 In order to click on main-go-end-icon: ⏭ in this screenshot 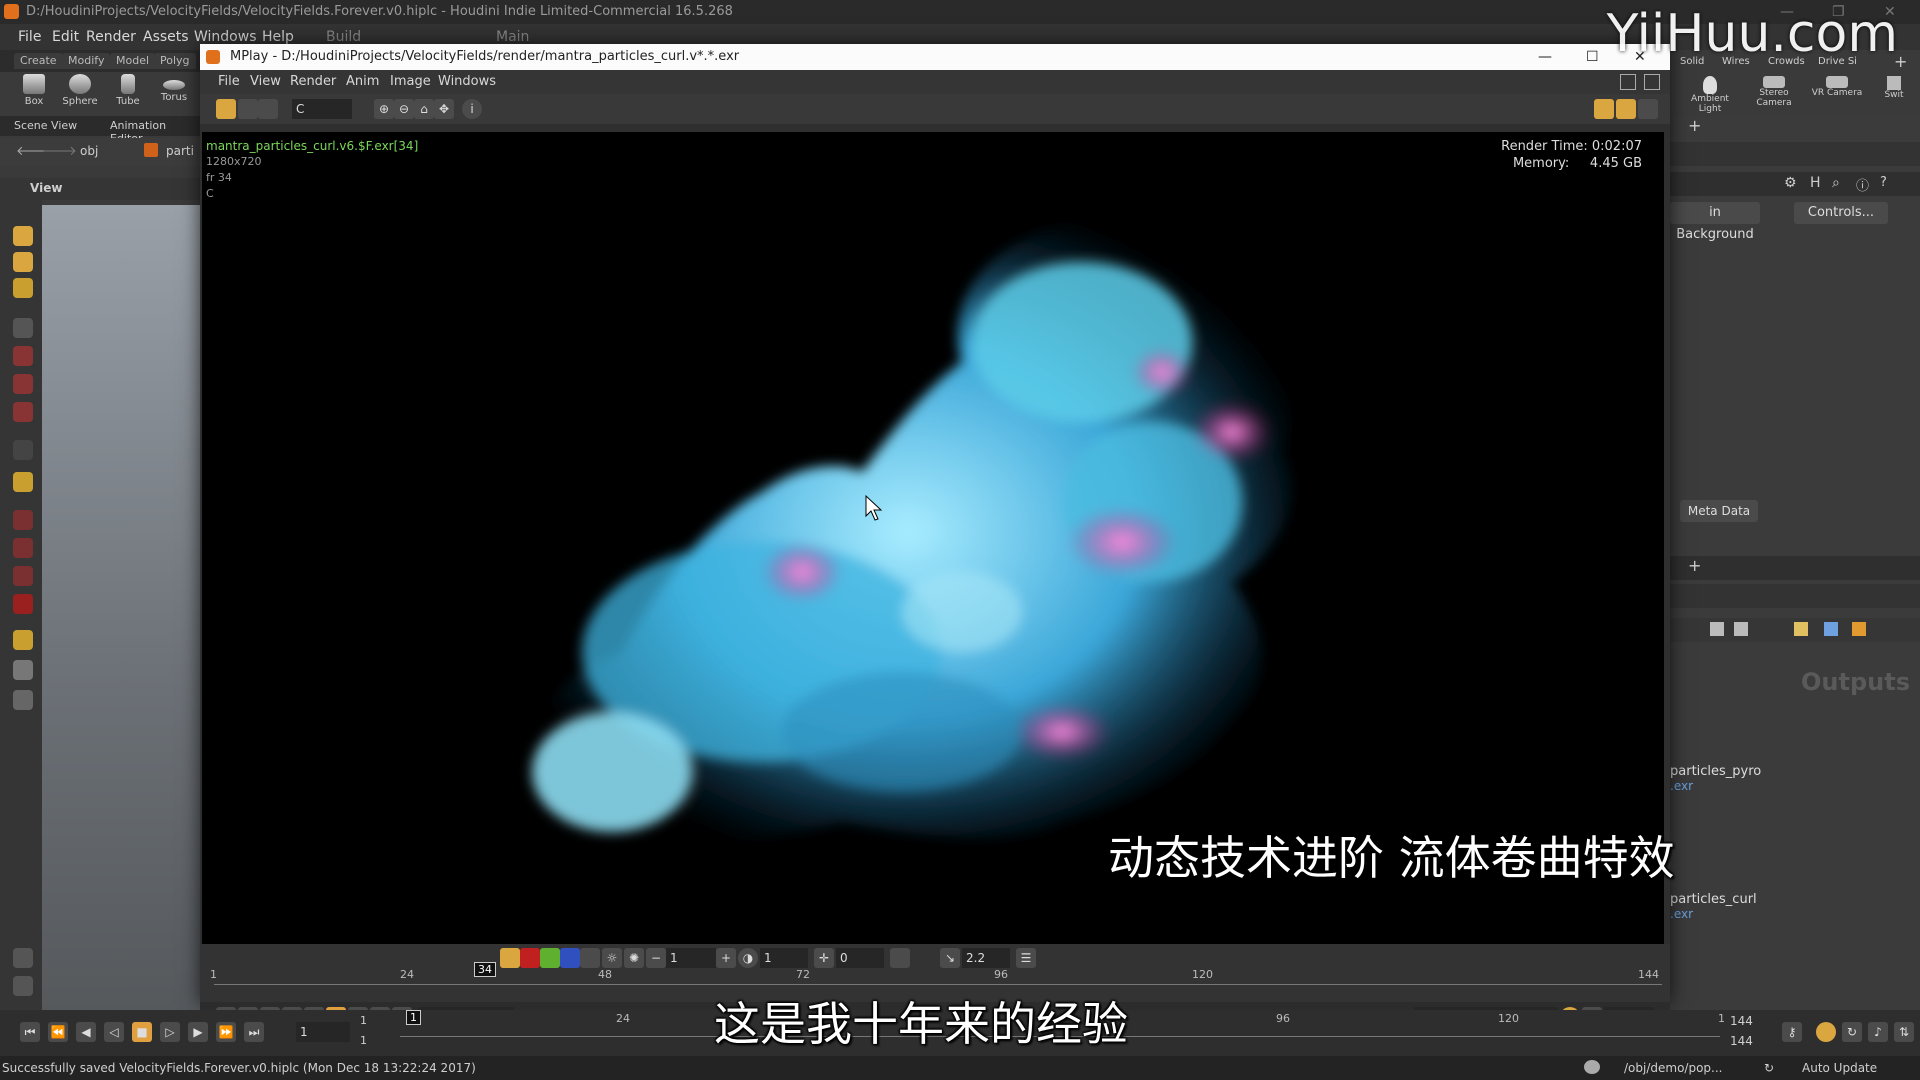, I will do `click(254, 1032)`.